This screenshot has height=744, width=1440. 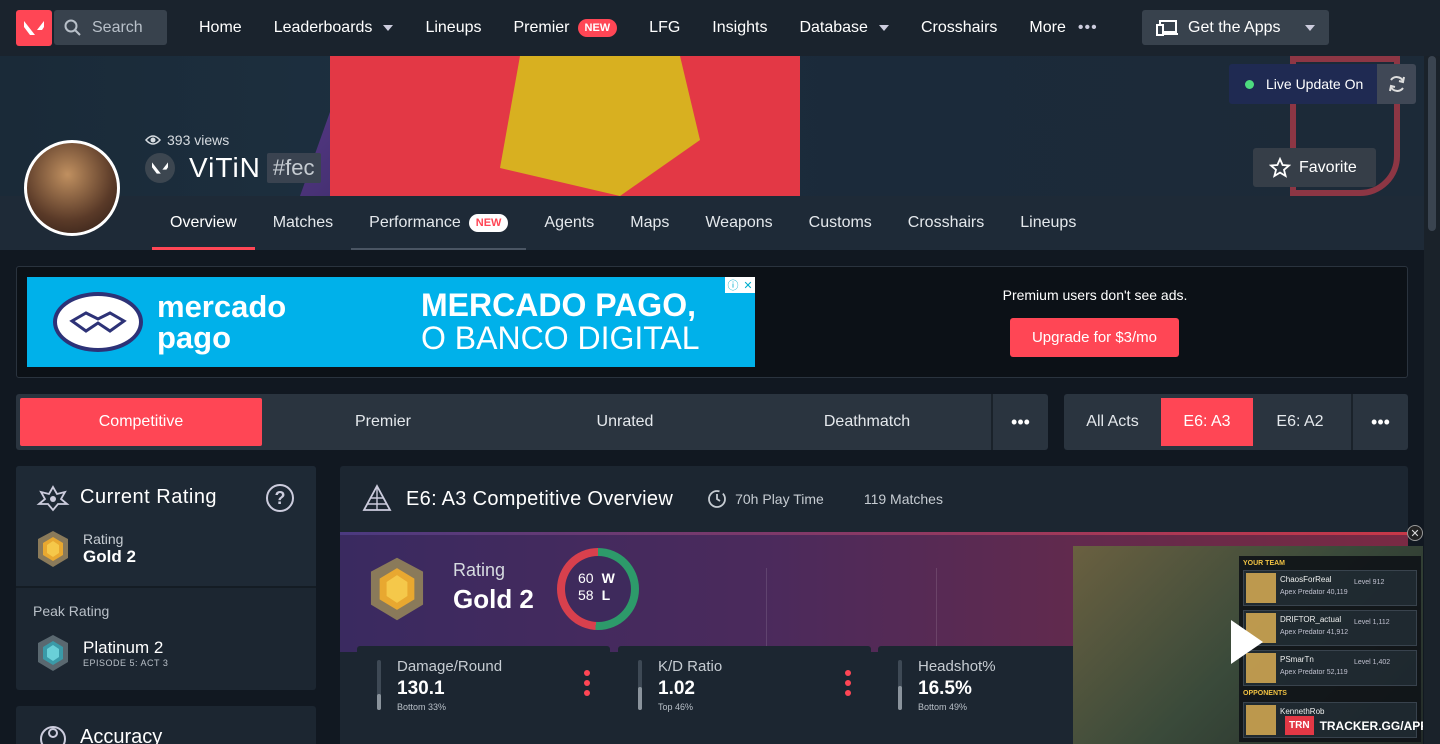 I want to click on act-label: All Acts, so click(x=1112, y=421).